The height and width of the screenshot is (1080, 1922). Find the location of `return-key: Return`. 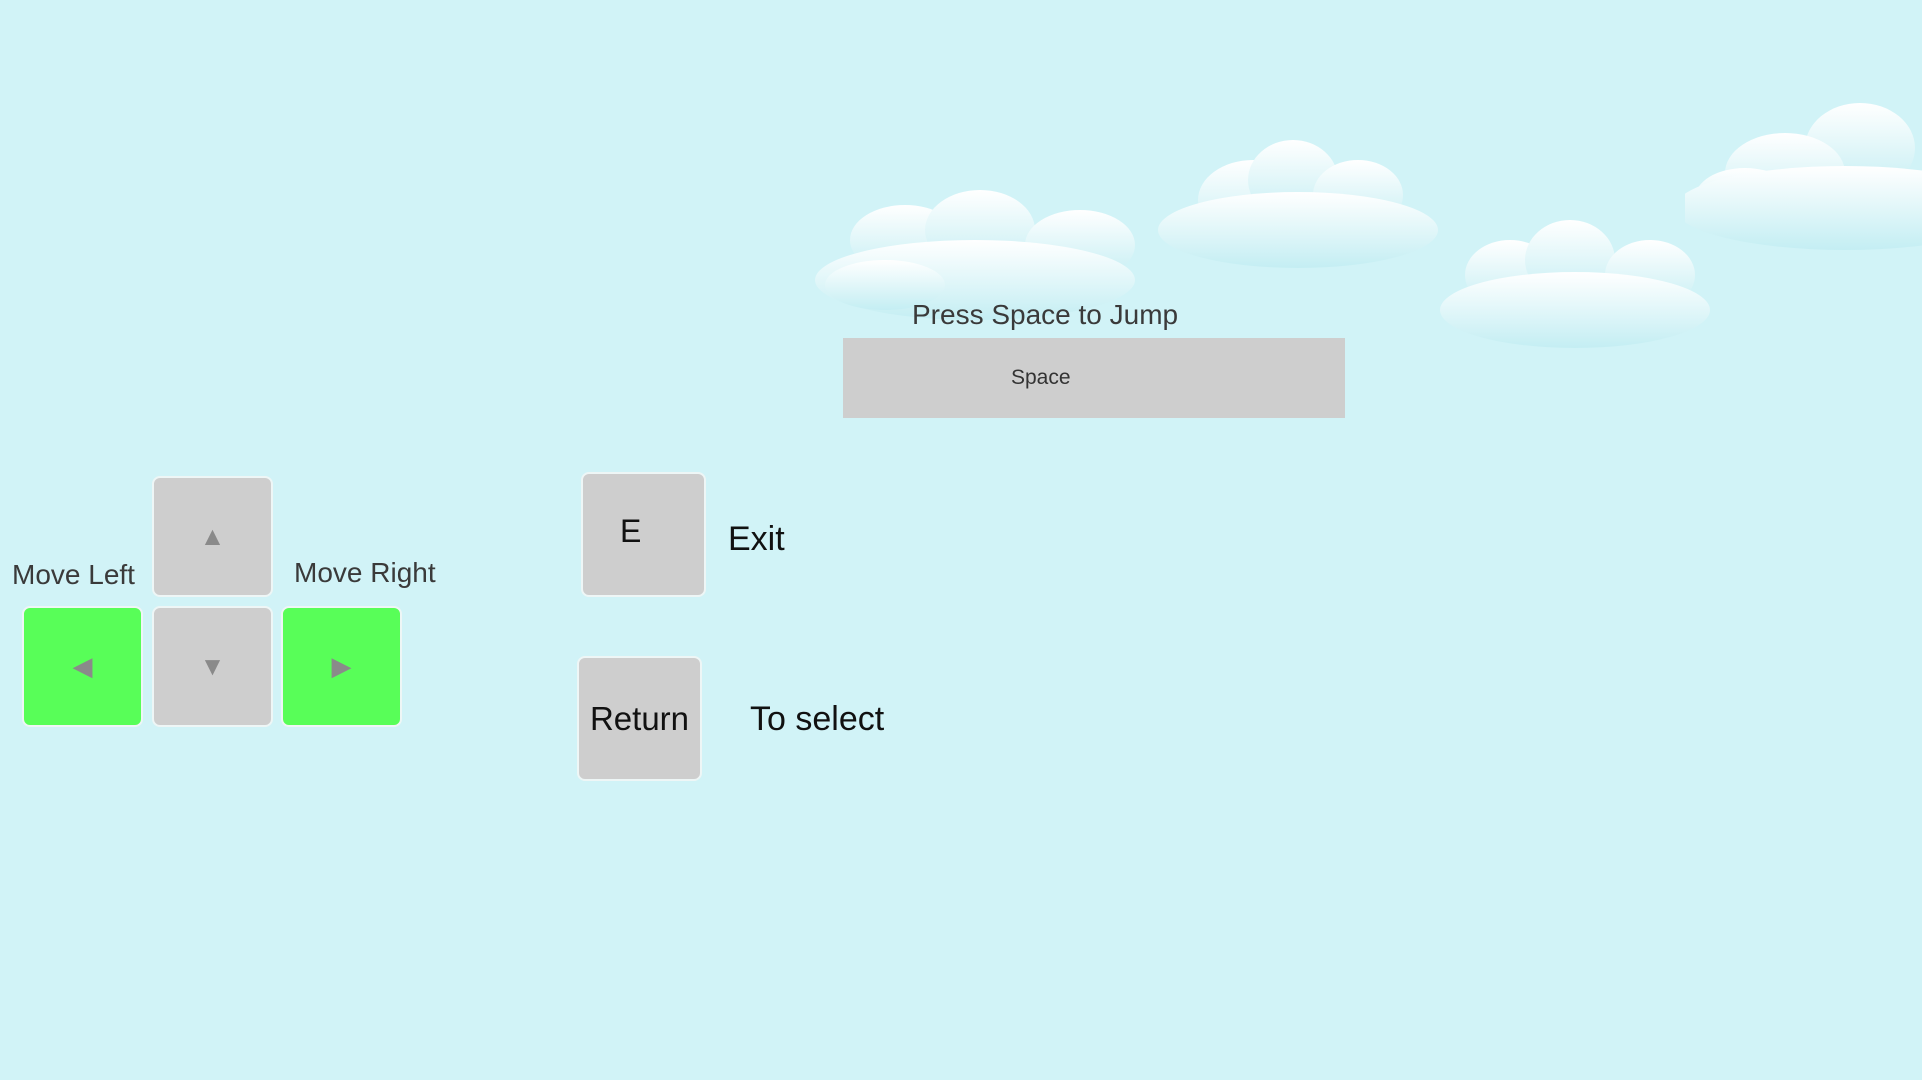

return-key: Return is located at coordinates (639, 718).